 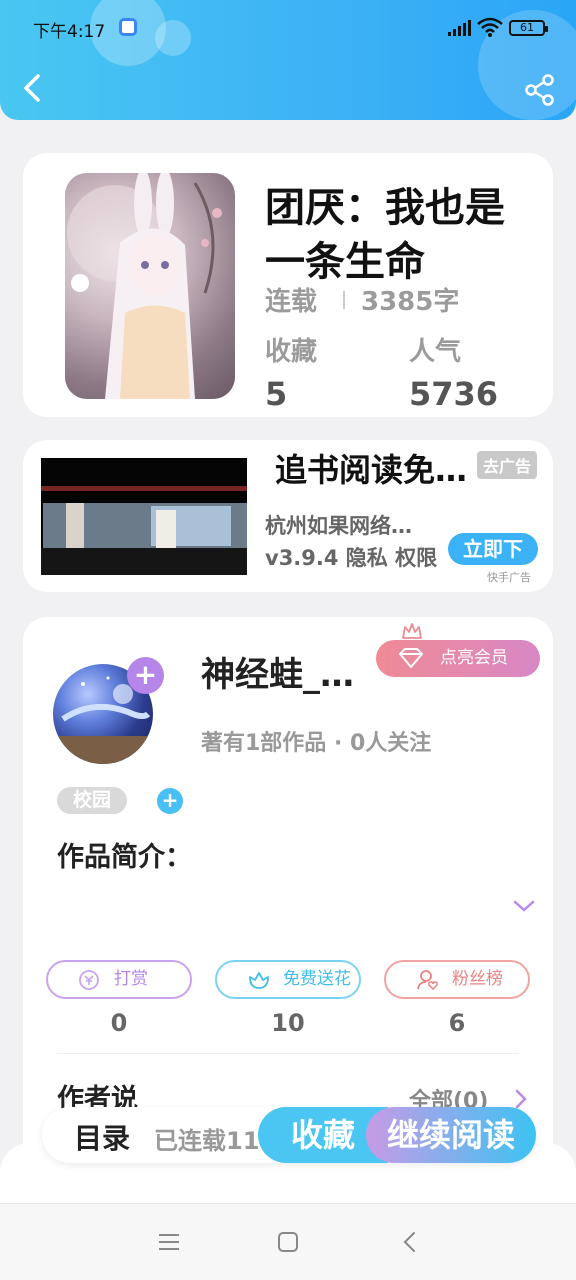 I want to click on fans-ranking-label: 粉丝榜, so click(x=477, y=979).